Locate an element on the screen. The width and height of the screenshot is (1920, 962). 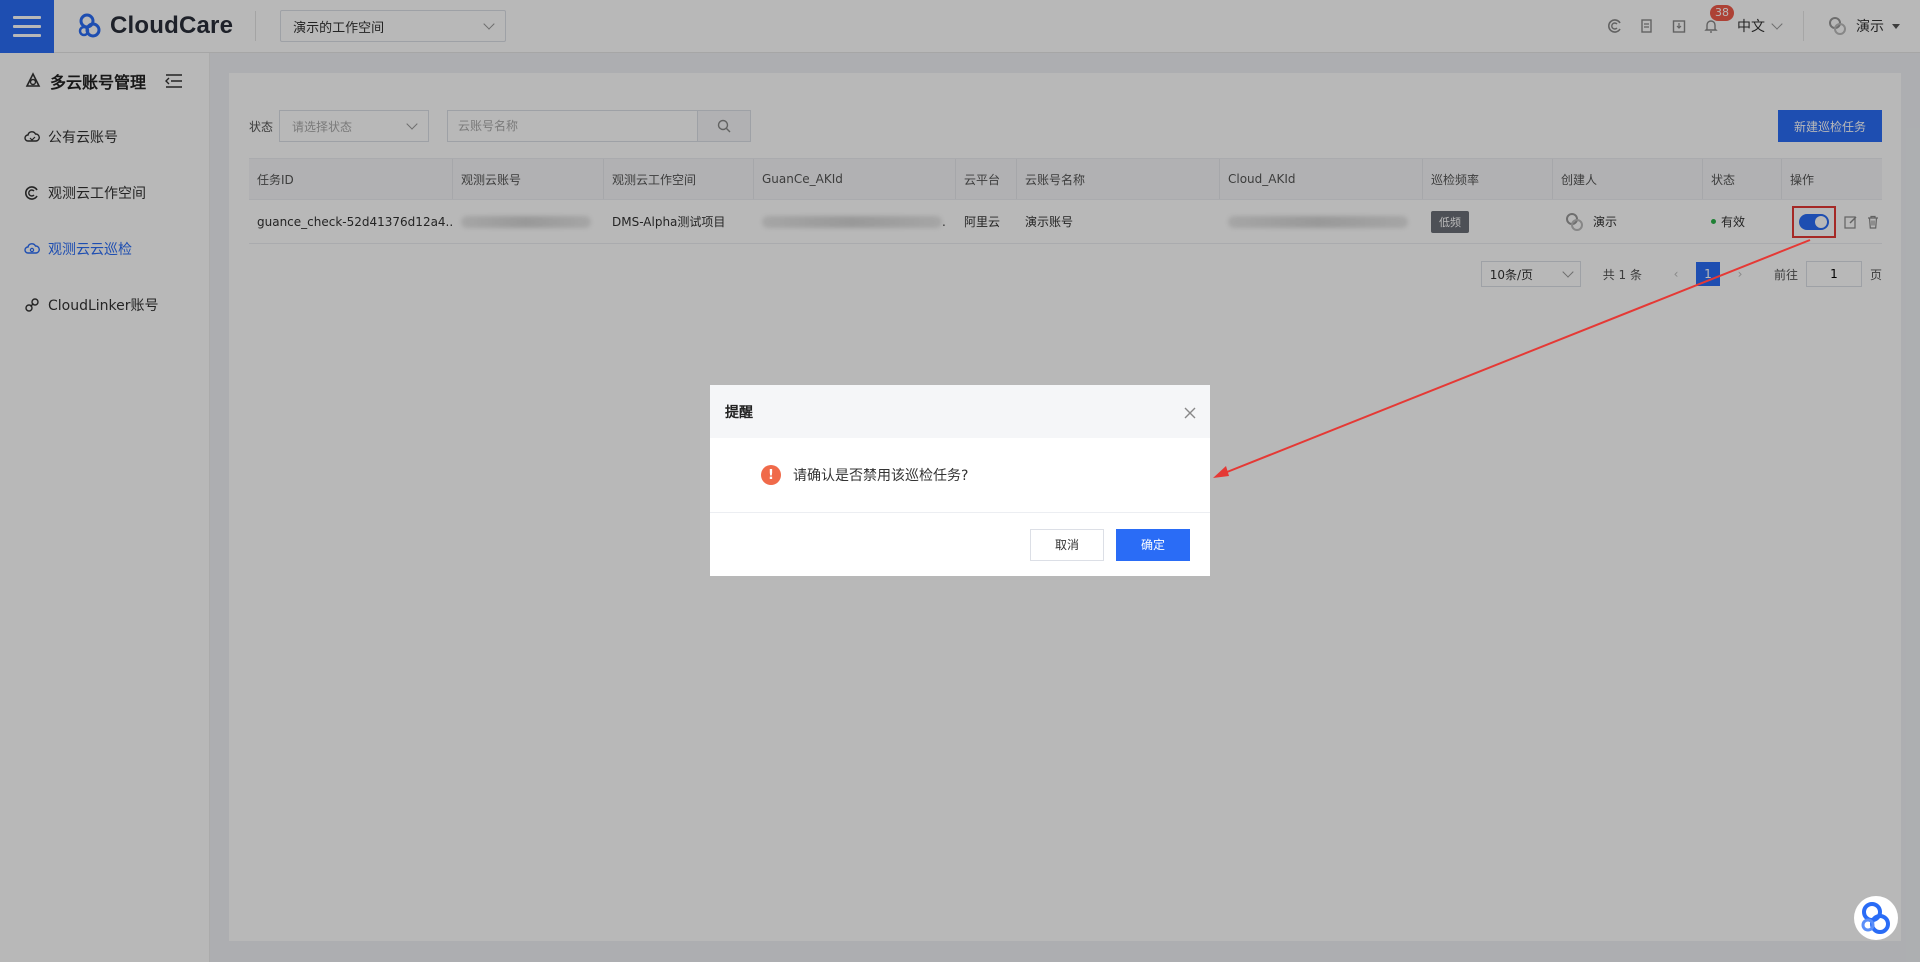
dialog-footer: 取消 确定 is located at coordinates (960, 544).